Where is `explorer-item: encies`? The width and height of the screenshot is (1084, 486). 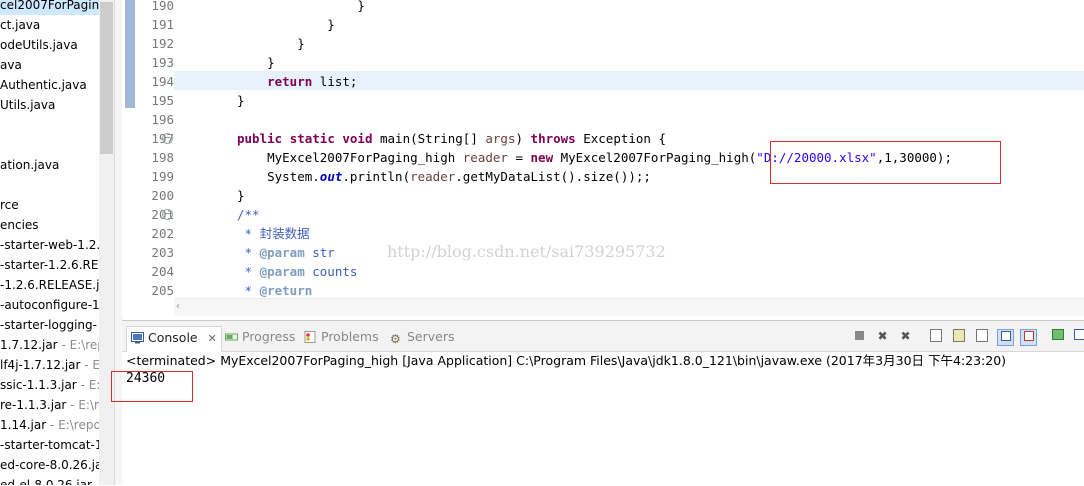
explorer-item: encies is located at coordinates (19, 225).